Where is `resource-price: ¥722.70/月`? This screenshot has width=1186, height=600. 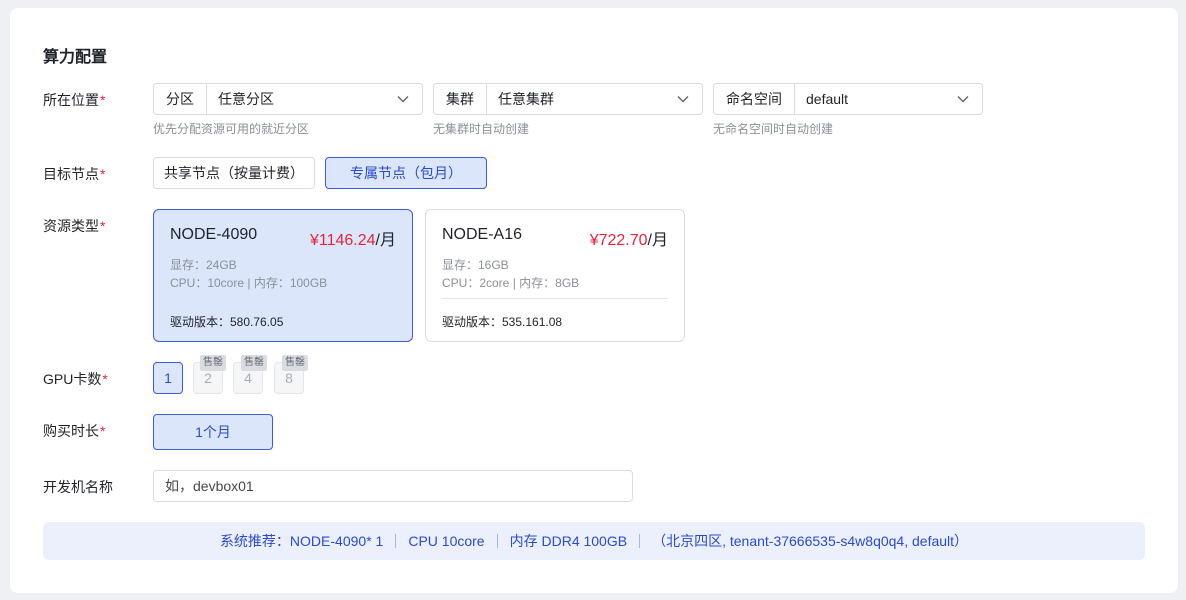
resource-price: ¥722.70/月 is located at coordinates (628, 240).